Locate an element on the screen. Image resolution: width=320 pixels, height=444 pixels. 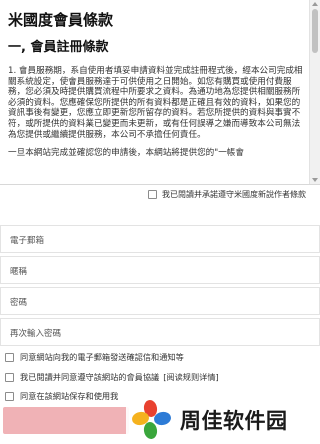
agree-terms-checkbox is located at coordinates (152, 194).